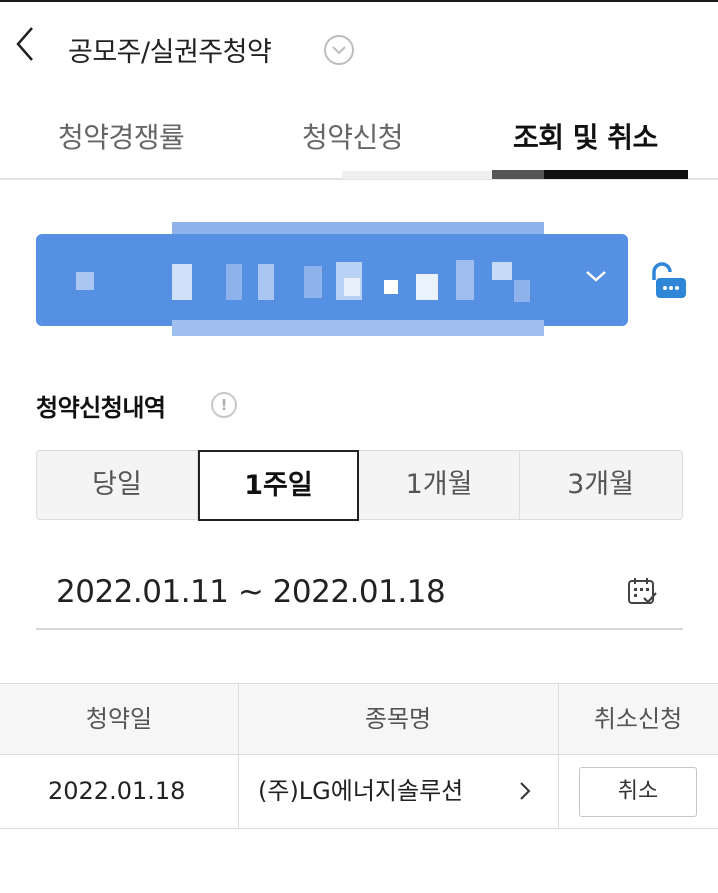 Image resolution: width=718 pixels, height=893 pixels. Describe the element at coordinates (638, 792) in the screenshot. I see `cancel-button: 취소` at that location.